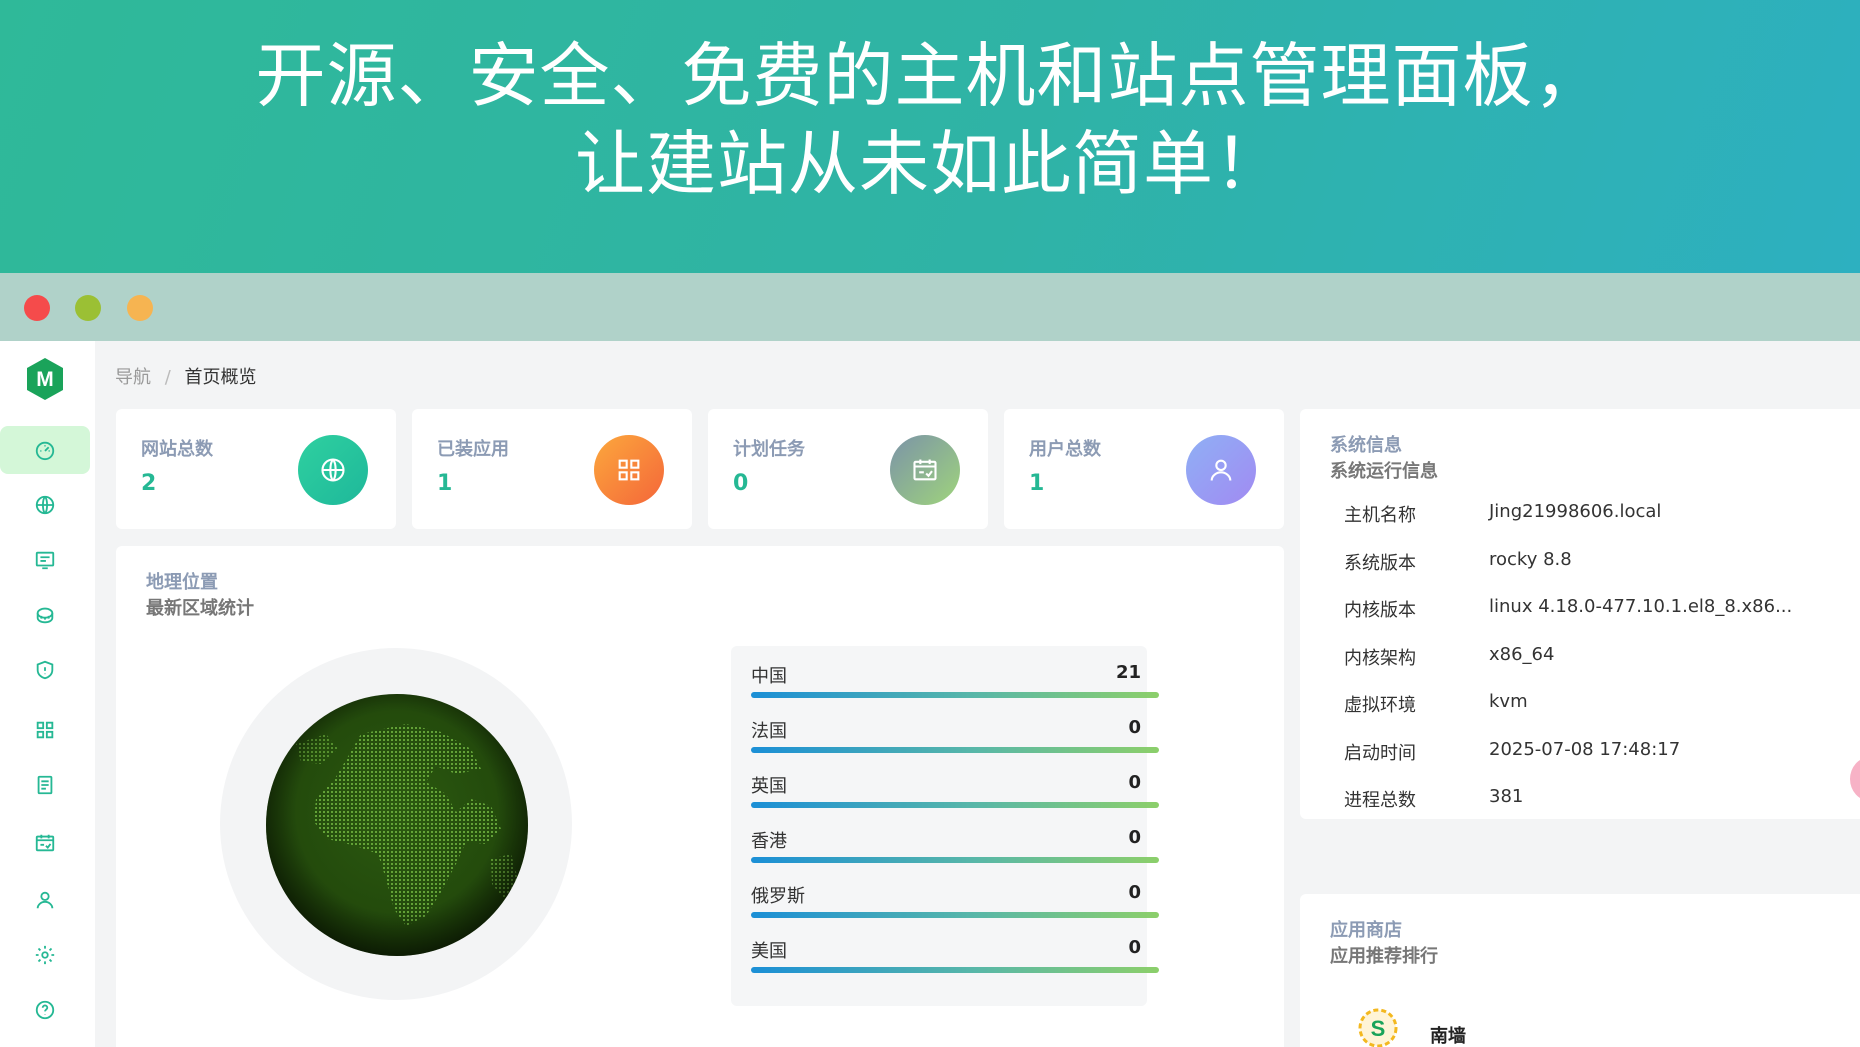 The image size is (1860, 1047). I want to click on region-name: 中国, so click(769, 676).